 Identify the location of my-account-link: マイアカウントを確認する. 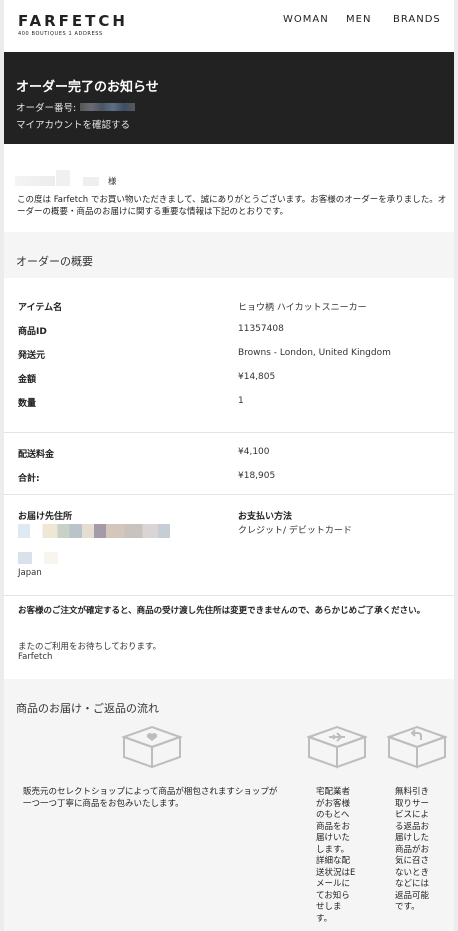
(73, 124).